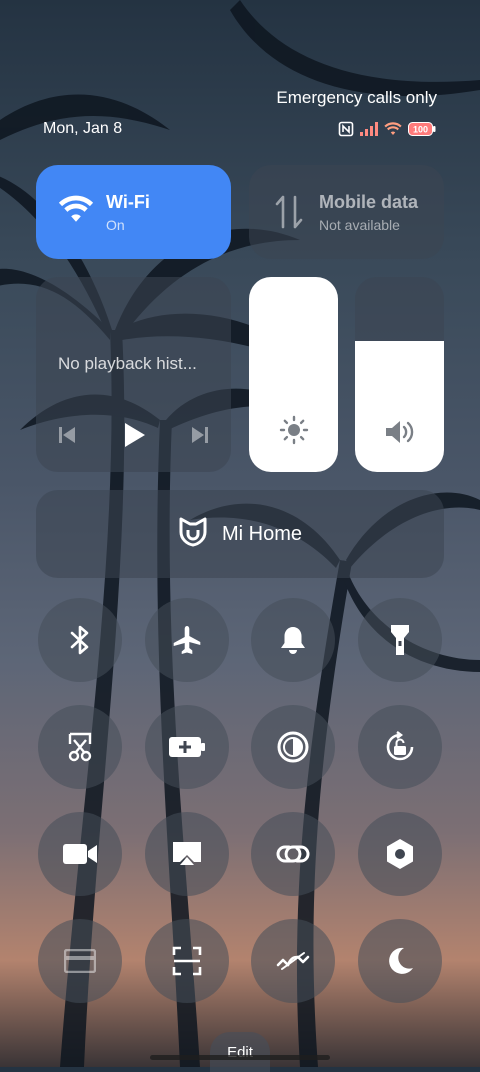 Image resolution: width=480 pixels, height=1072 pixels. I want to click on battery-icon: 100, so click(422, 131).